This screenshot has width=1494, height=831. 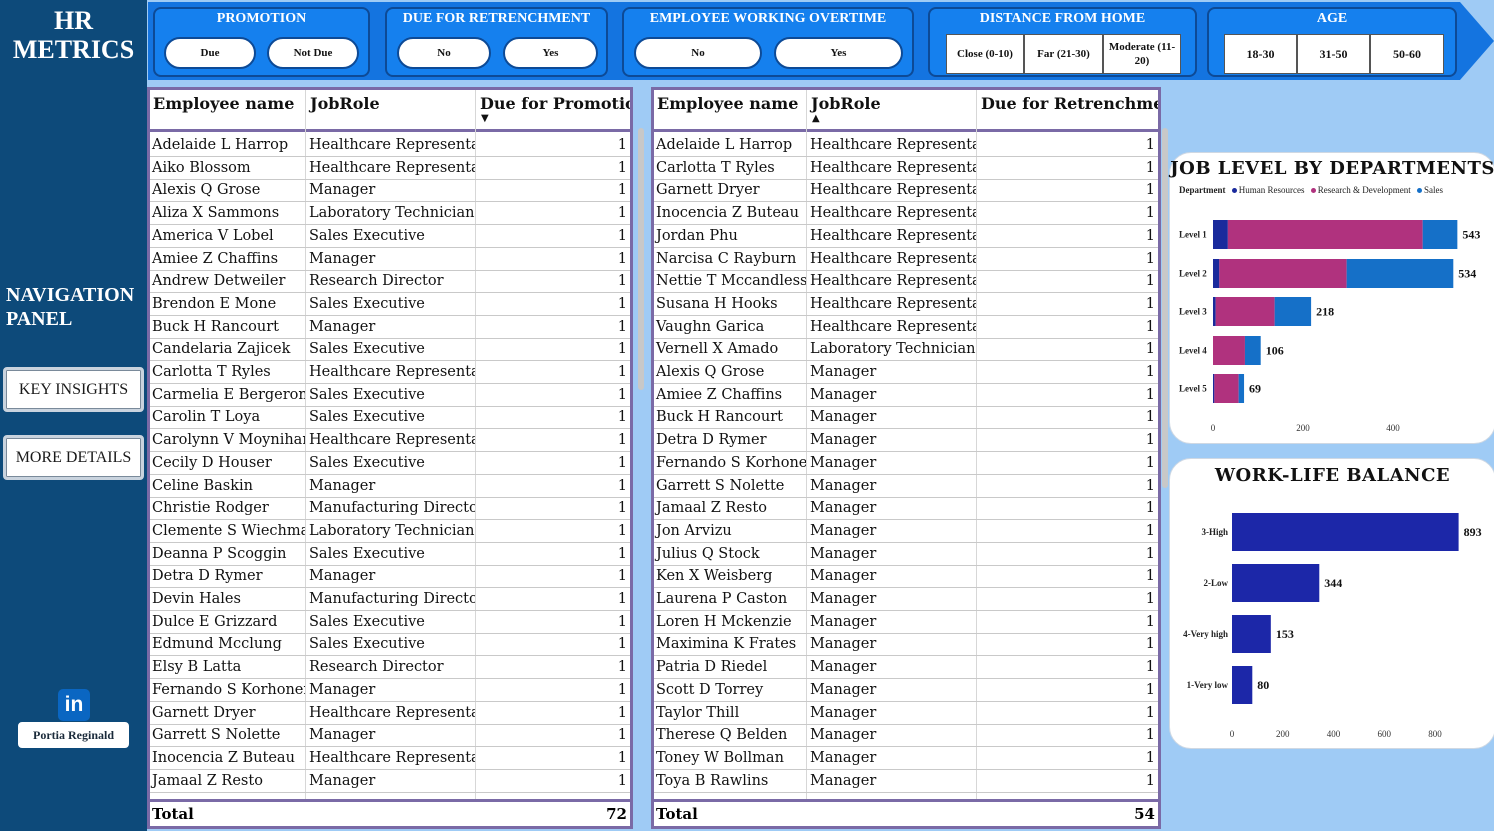 I want to click on overtime-no-option: No, so click(x=698, y=53).